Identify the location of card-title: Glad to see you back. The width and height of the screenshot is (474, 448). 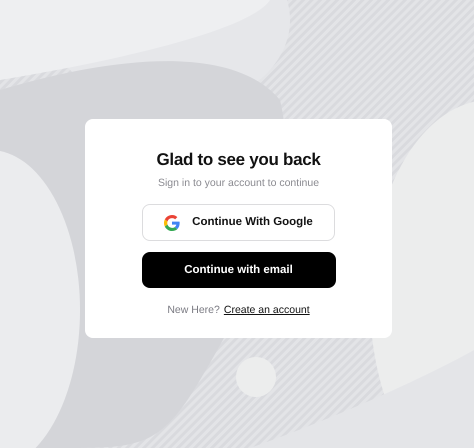
(238, 160).